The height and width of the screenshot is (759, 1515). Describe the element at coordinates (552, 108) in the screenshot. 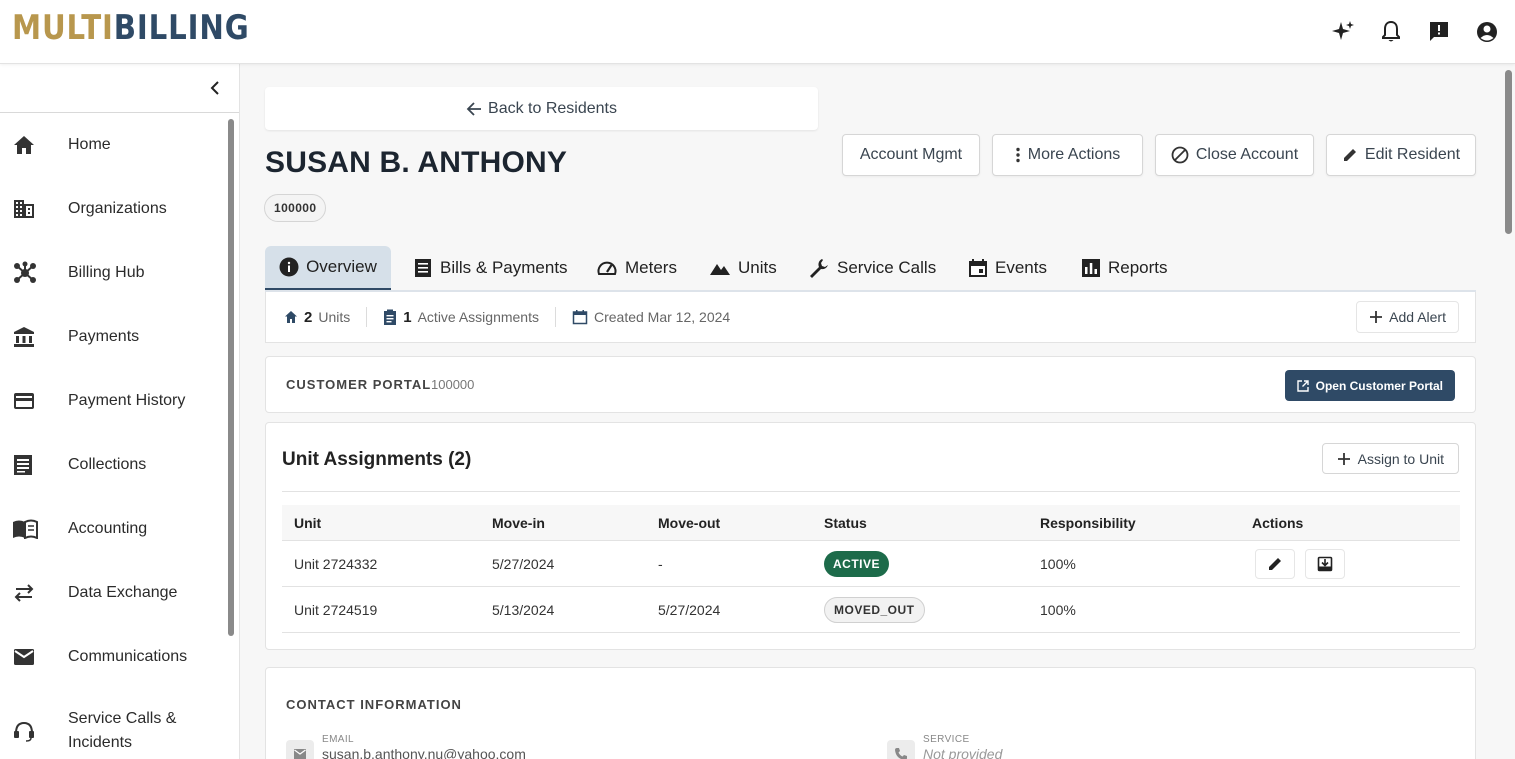

I see `back-label: Back to Residents` at that location.